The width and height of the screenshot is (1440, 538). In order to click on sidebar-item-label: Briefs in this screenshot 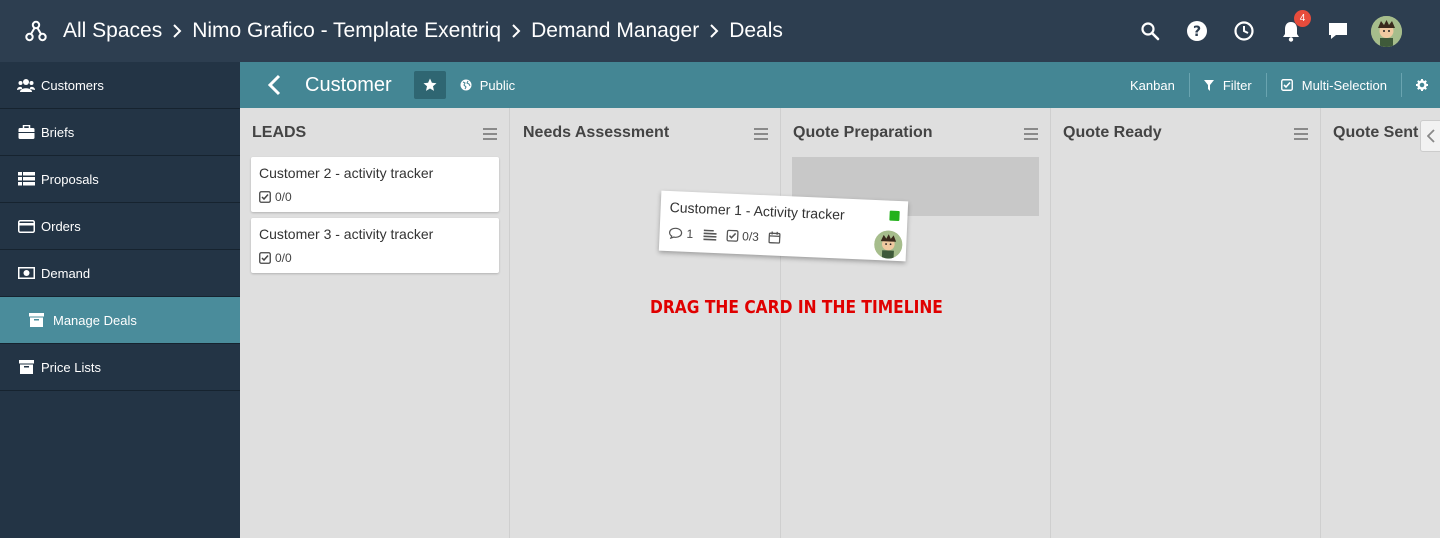, I will do `click(58, 132)`.